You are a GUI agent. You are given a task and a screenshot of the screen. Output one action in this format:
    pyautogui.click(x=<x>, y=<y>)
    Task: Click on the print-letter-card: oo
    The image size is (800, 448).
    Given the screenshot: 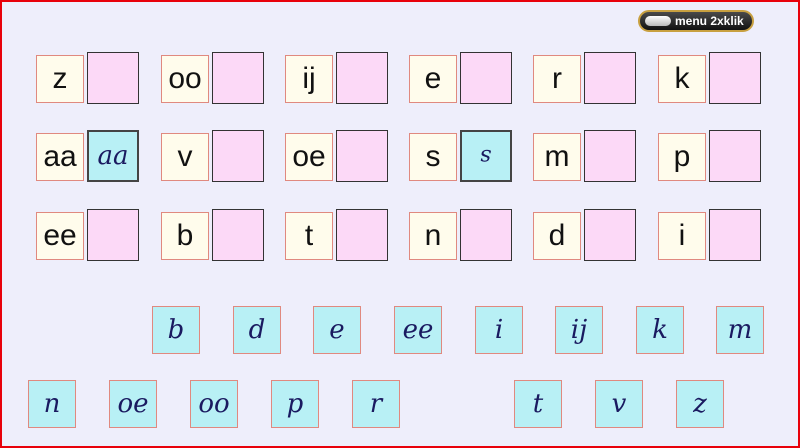 What is the action you would take?
    pyautogui.click(x=185, y=79)
    